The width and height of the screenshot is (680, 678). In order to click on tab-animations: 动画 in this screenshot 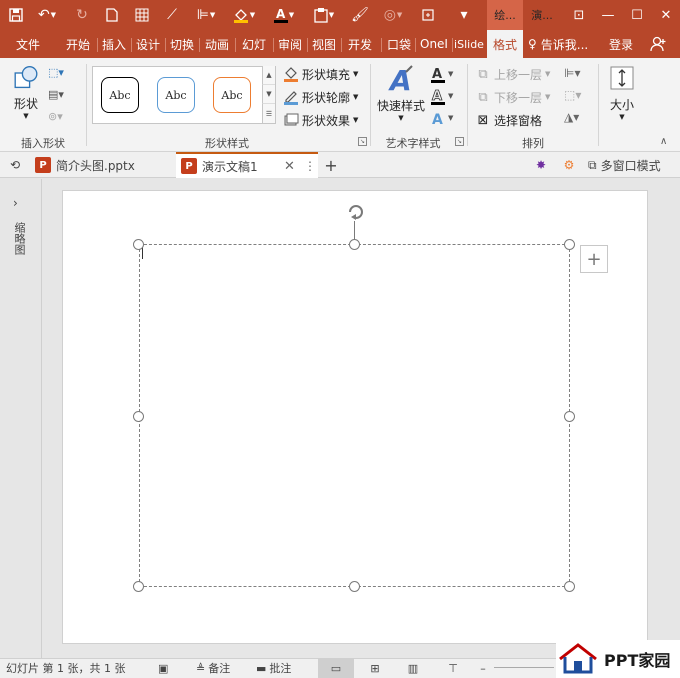, I will do `click(217, 44)`.